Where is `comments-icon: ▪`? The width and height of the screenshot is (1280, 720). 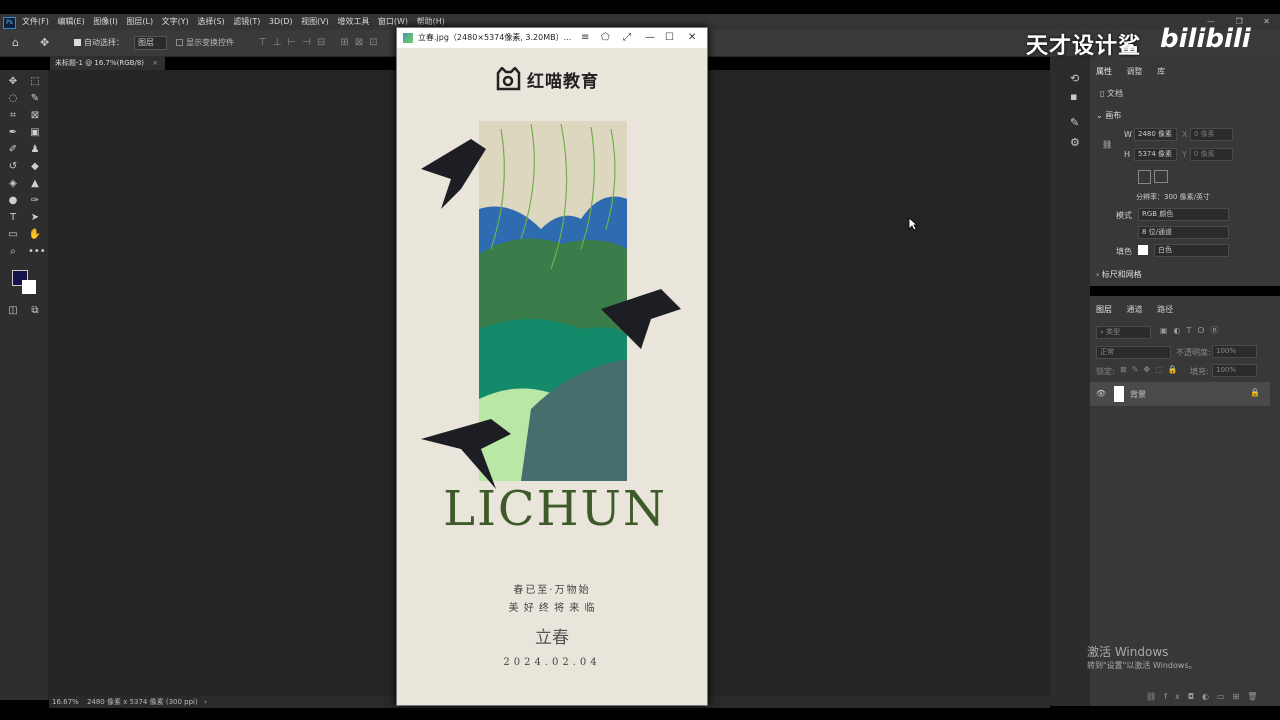 comments-icon: ▪ is located at coordinates (1073, 96).